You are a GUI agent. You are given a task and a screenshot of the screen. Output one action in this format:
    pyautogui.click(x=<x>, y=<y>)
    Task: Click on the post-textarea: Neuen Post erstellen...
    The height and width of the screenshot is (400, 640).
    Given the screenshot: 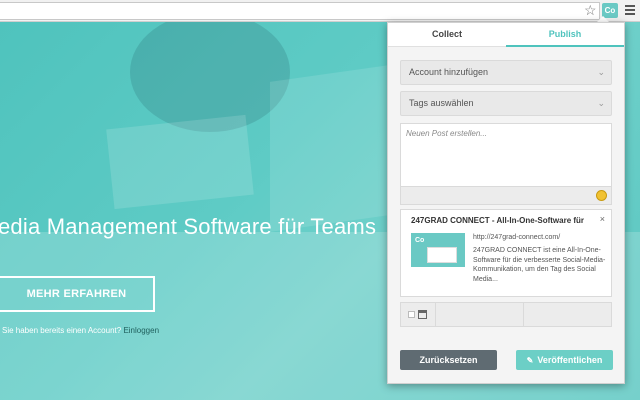 What is the action you would take?
    pyautogui.click(x=506, y=164)
    